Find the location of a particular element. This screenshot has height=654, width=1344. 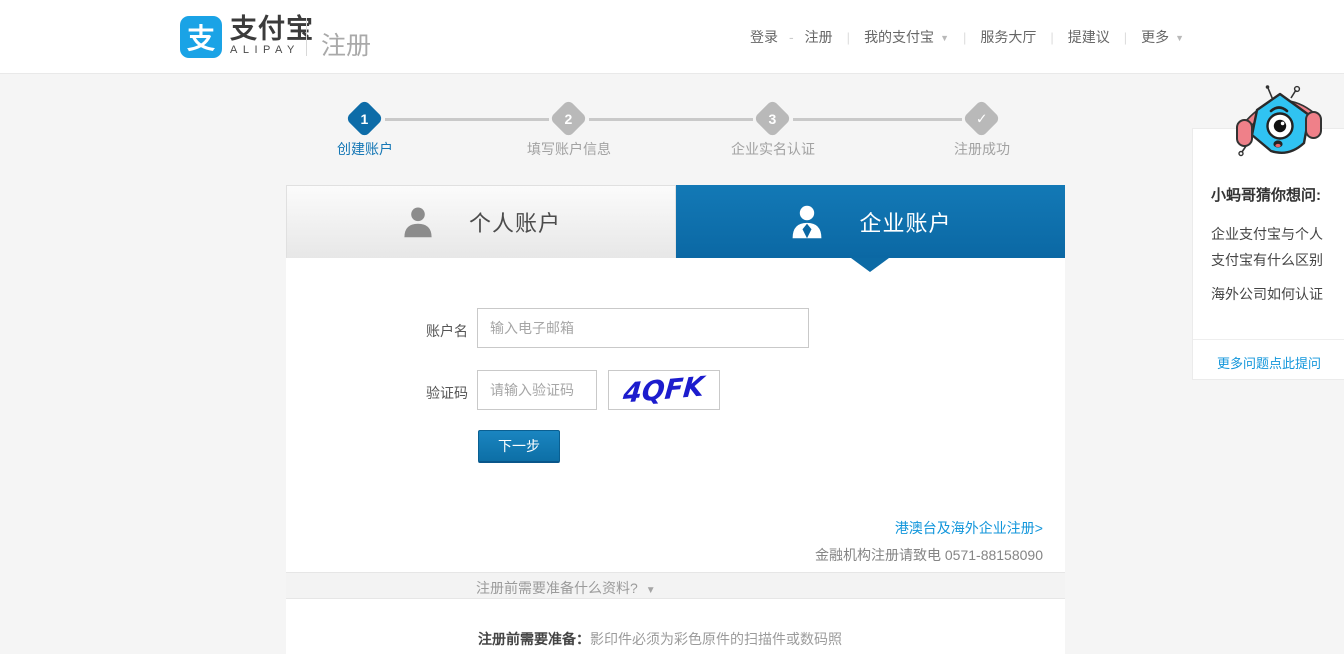

top-nav: 登录 - 注册 | 我的支付宝 ▼ | 服务大厅 | 提建议 | 更多 ▼ is located at coordinates (967, 37).